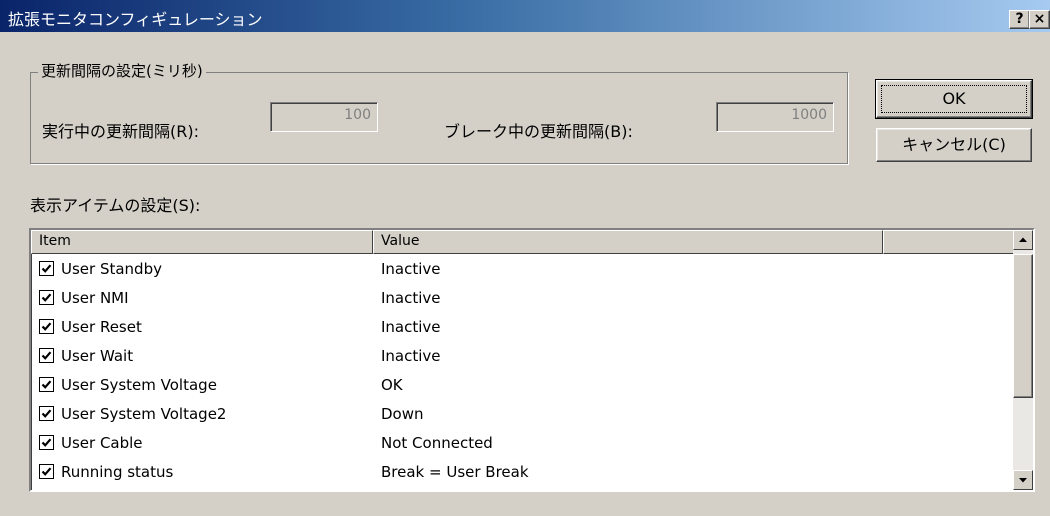 Image resolution: width=1050 pixels, height=516 pixels. I want to click on item-name: User Wait, so click(97, 356).